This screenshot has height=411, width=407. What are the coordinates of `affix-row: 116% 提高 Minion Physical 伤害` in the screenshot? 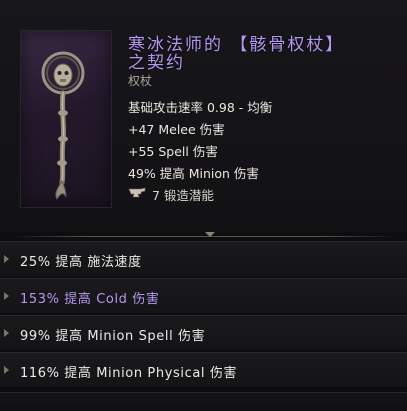 It's located at (203, 369).